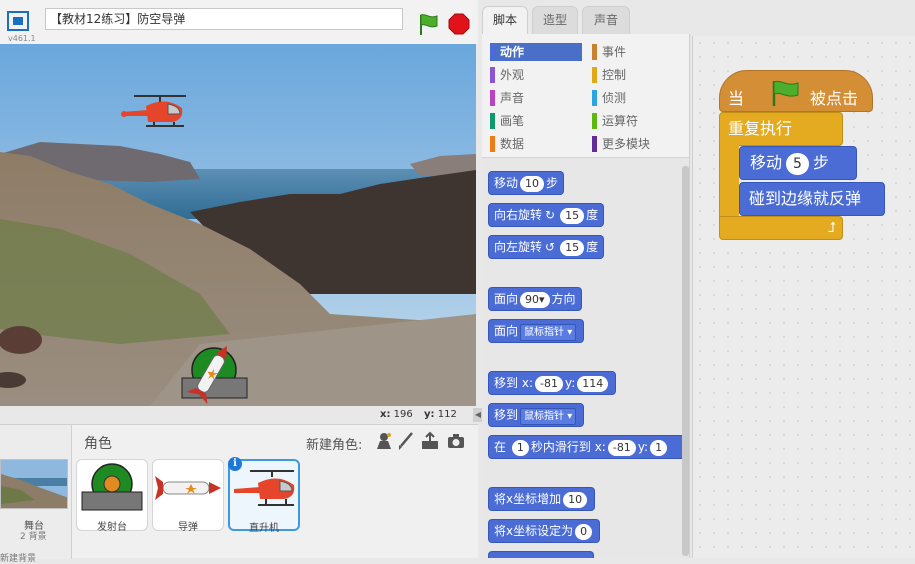  What do you see at coordinates (766, 162) in the screenshot?
I see `move-label: 移动` at bounding box center [766, 162].